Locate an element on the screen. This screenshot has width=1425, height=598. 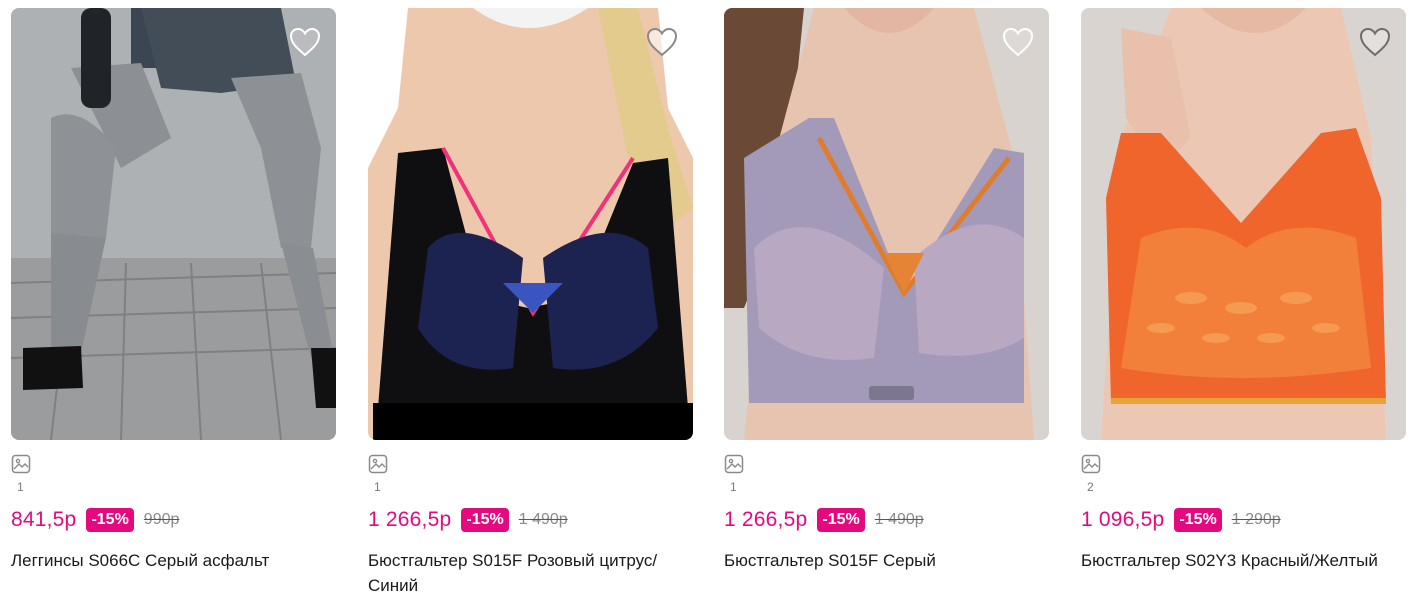
product-title: Бюстгальтер S015F Розовый цитрус/Синий is located at coordinates (530, 573).